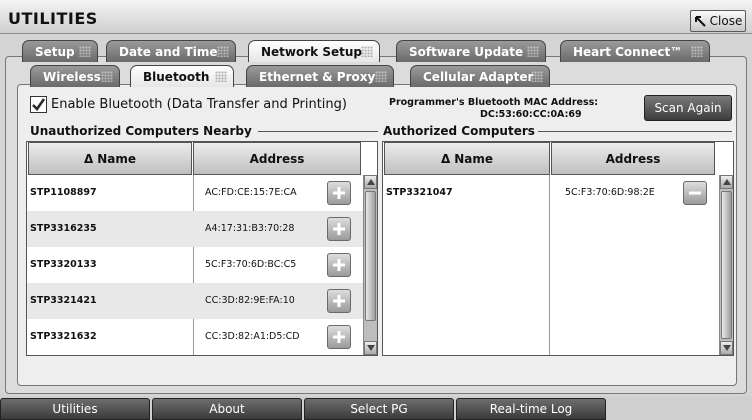 The width and height of the screenshot is (752, 420). I want to click on authorized-scrollbar, so click(726, 265).